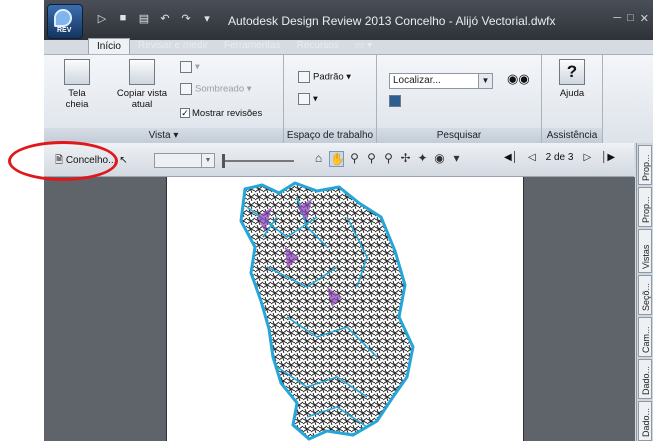  Describe the element at coordinates (617, 18) in the screenshot. I see `minimize-icon: ─` at that location.